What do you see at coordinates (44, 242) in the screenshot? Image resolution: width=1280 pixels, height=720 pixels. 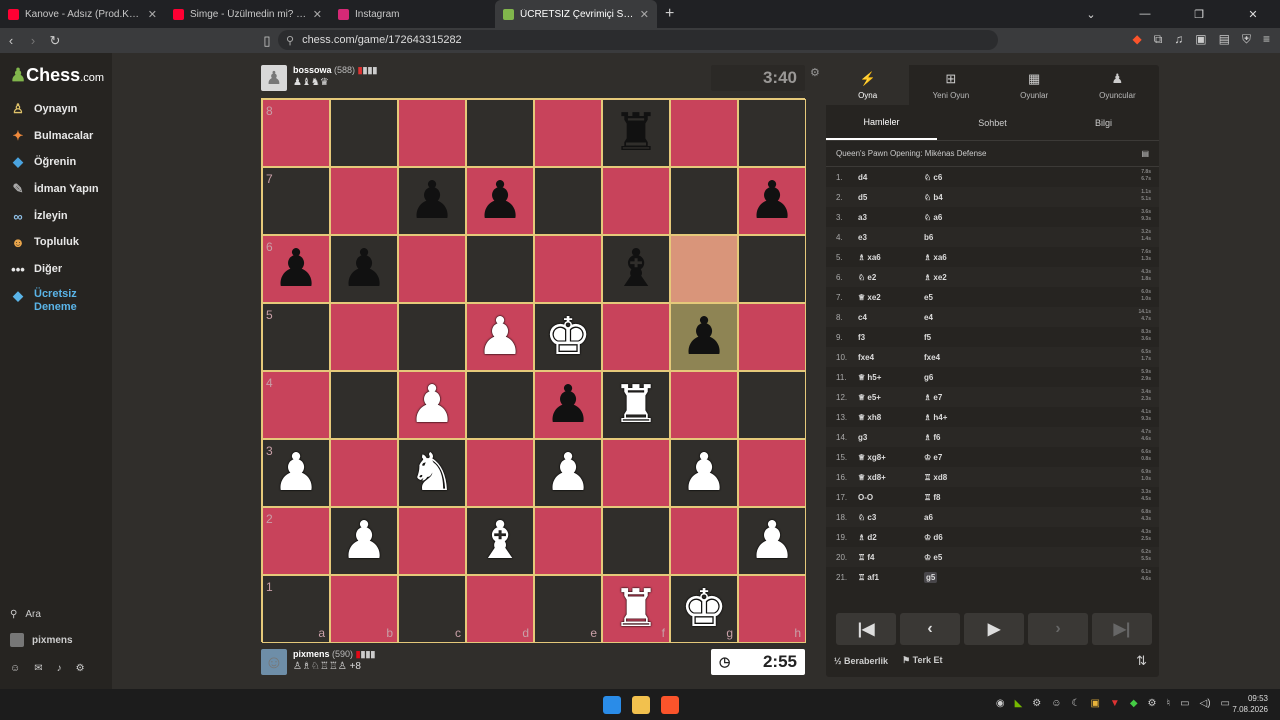 I see `sidebar-item-community: ☻ Topluluk` at bounding box center [44, 242].